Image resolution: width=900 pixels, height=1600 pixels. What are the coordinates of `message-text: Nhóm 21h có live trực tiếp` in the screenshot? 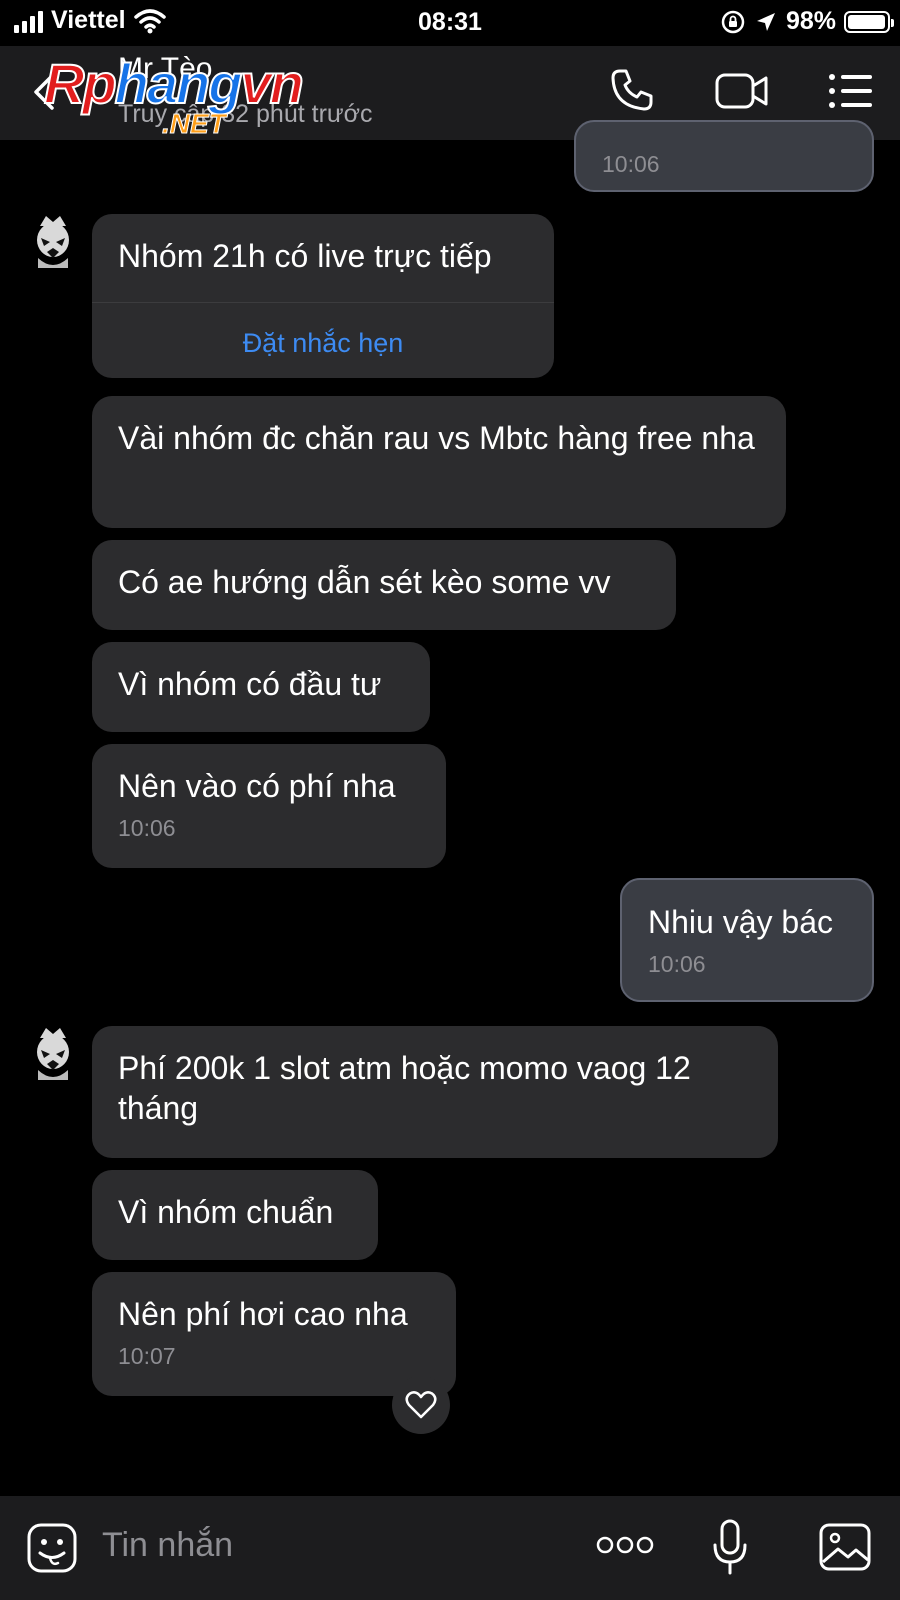 It's located at (305, 256).